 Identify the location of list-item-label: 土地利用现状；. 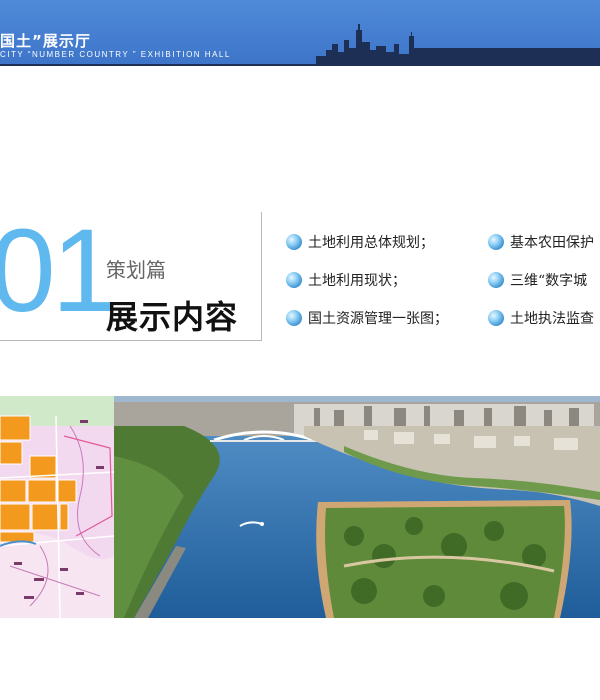
(357, 281).